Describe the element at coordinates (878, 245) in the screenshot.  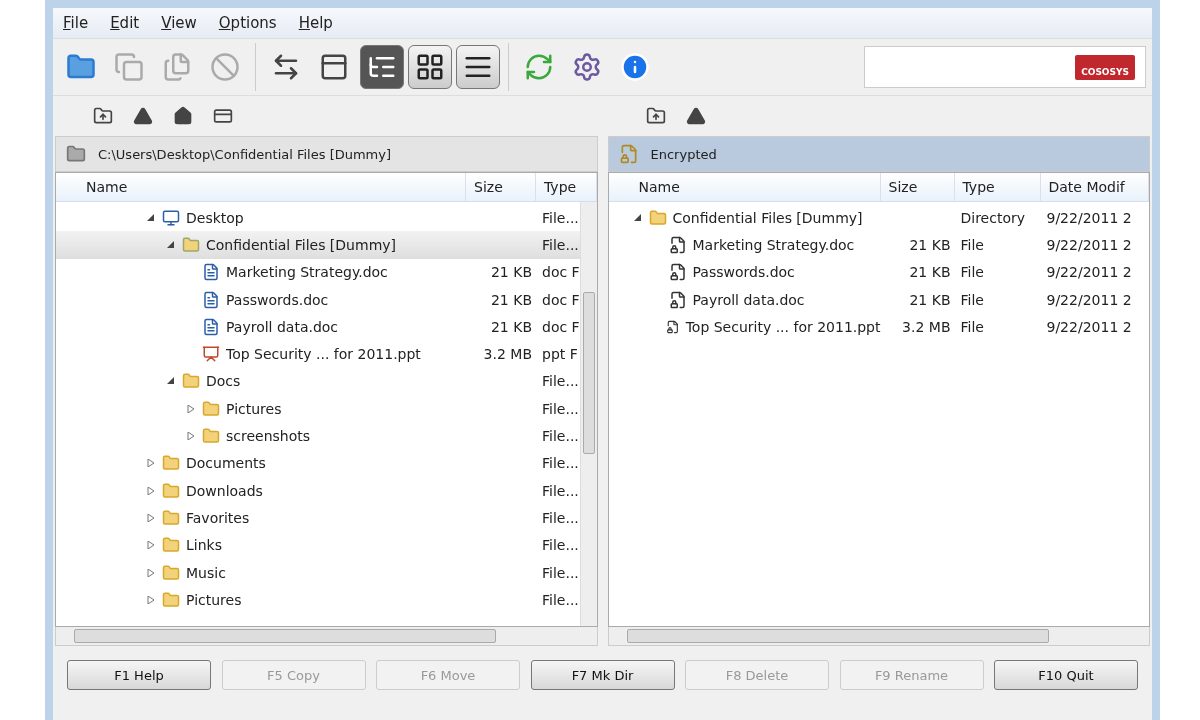
I see `file-row: Marketing Strategy.doc 21 KB File 9/22/2011 2` at that location.